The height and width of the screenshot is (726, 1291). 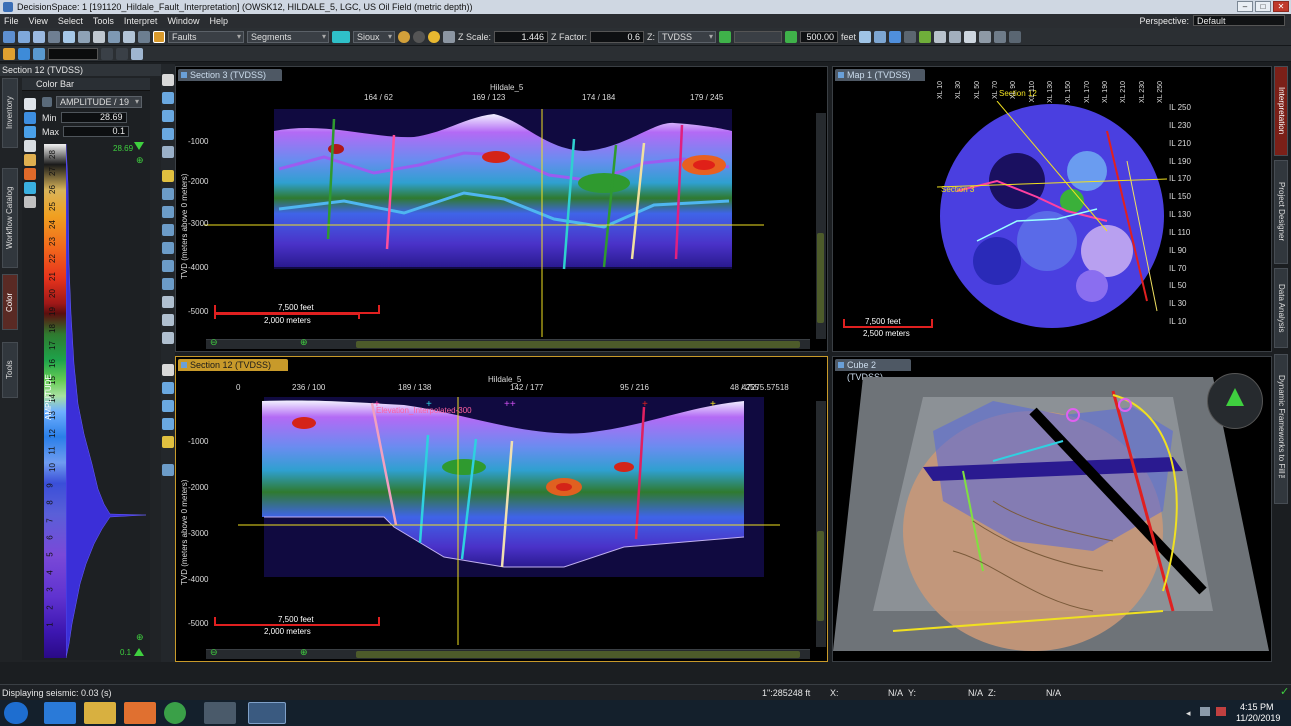 What do you see at coordinates (168, 370) in the screenshot?
I see `select-tool-2-icon` at bounding box center [168, 370].